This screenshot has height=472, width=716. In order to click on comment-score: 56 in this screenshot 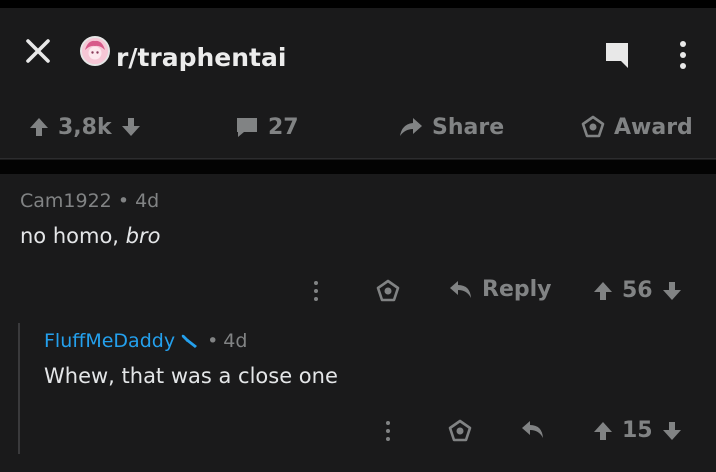, I will do `click(637, 290)`.